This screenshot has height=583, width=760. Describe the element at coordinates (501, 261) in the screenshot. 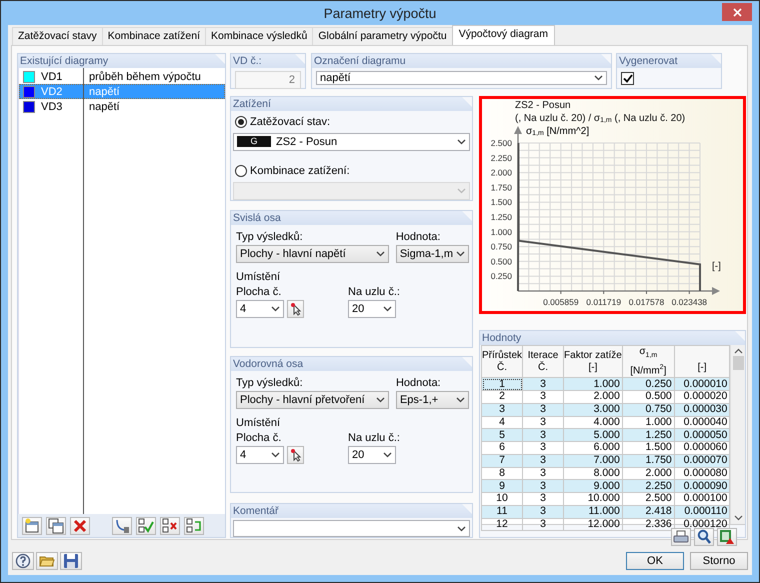

I see `tick-label: 0.500` at that location.